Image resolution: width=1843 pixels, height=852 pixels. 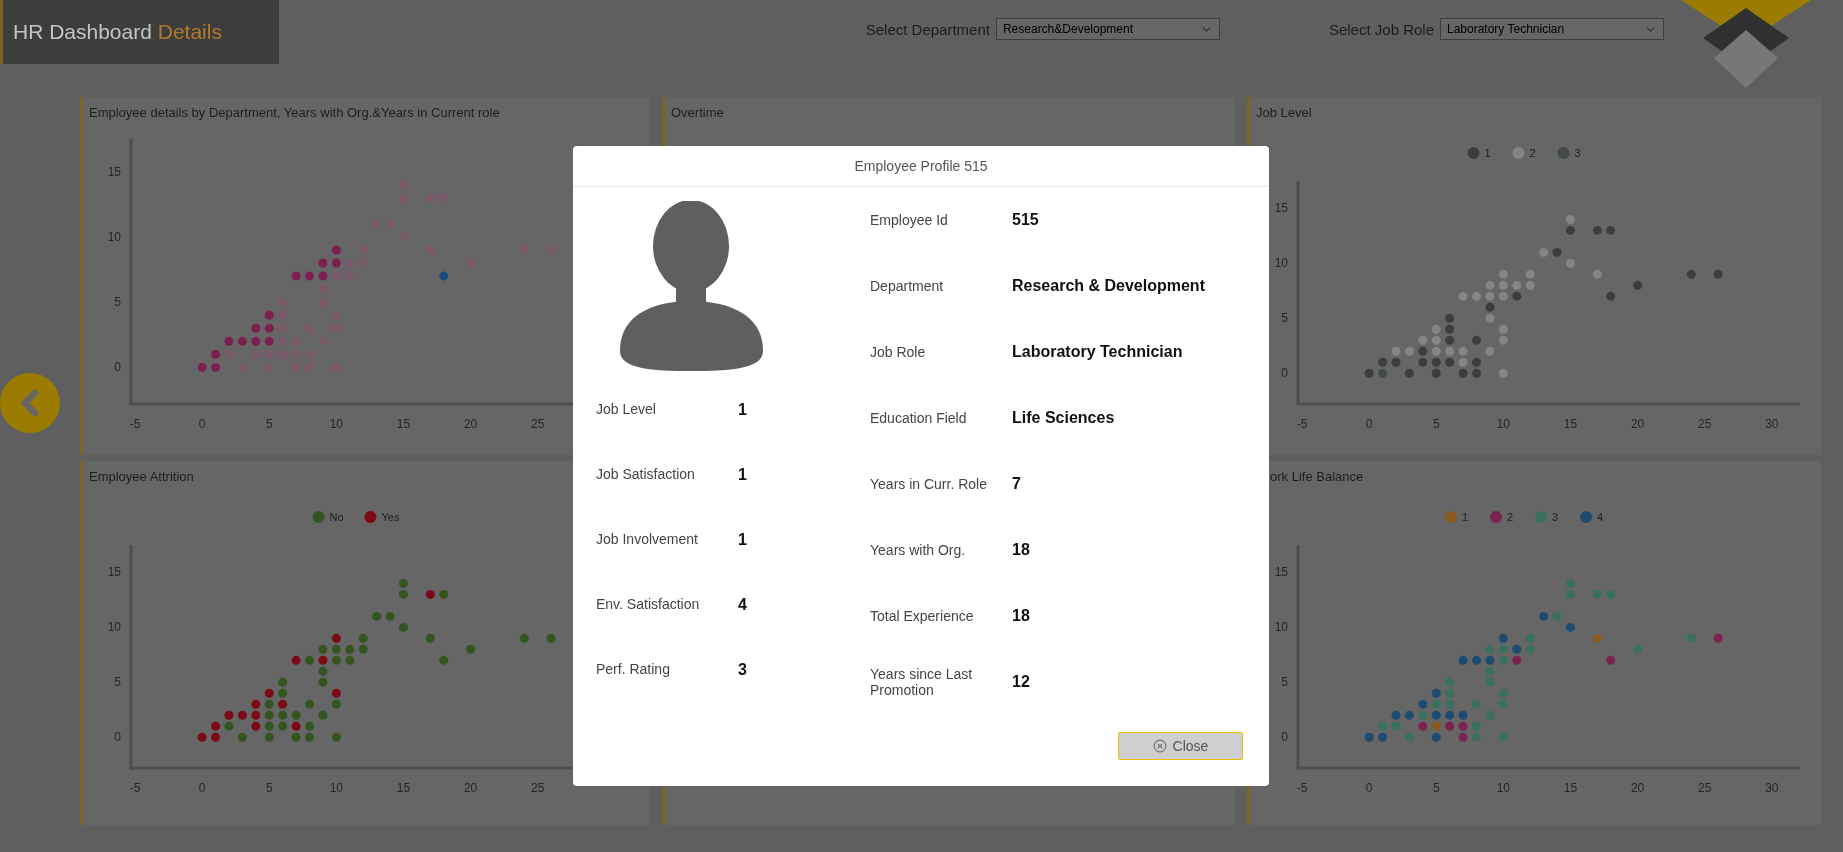 What do you see at coordinates (1016, 484) in the screenshot?
I see `field-value: 7` at bounding box center [1016, 484].